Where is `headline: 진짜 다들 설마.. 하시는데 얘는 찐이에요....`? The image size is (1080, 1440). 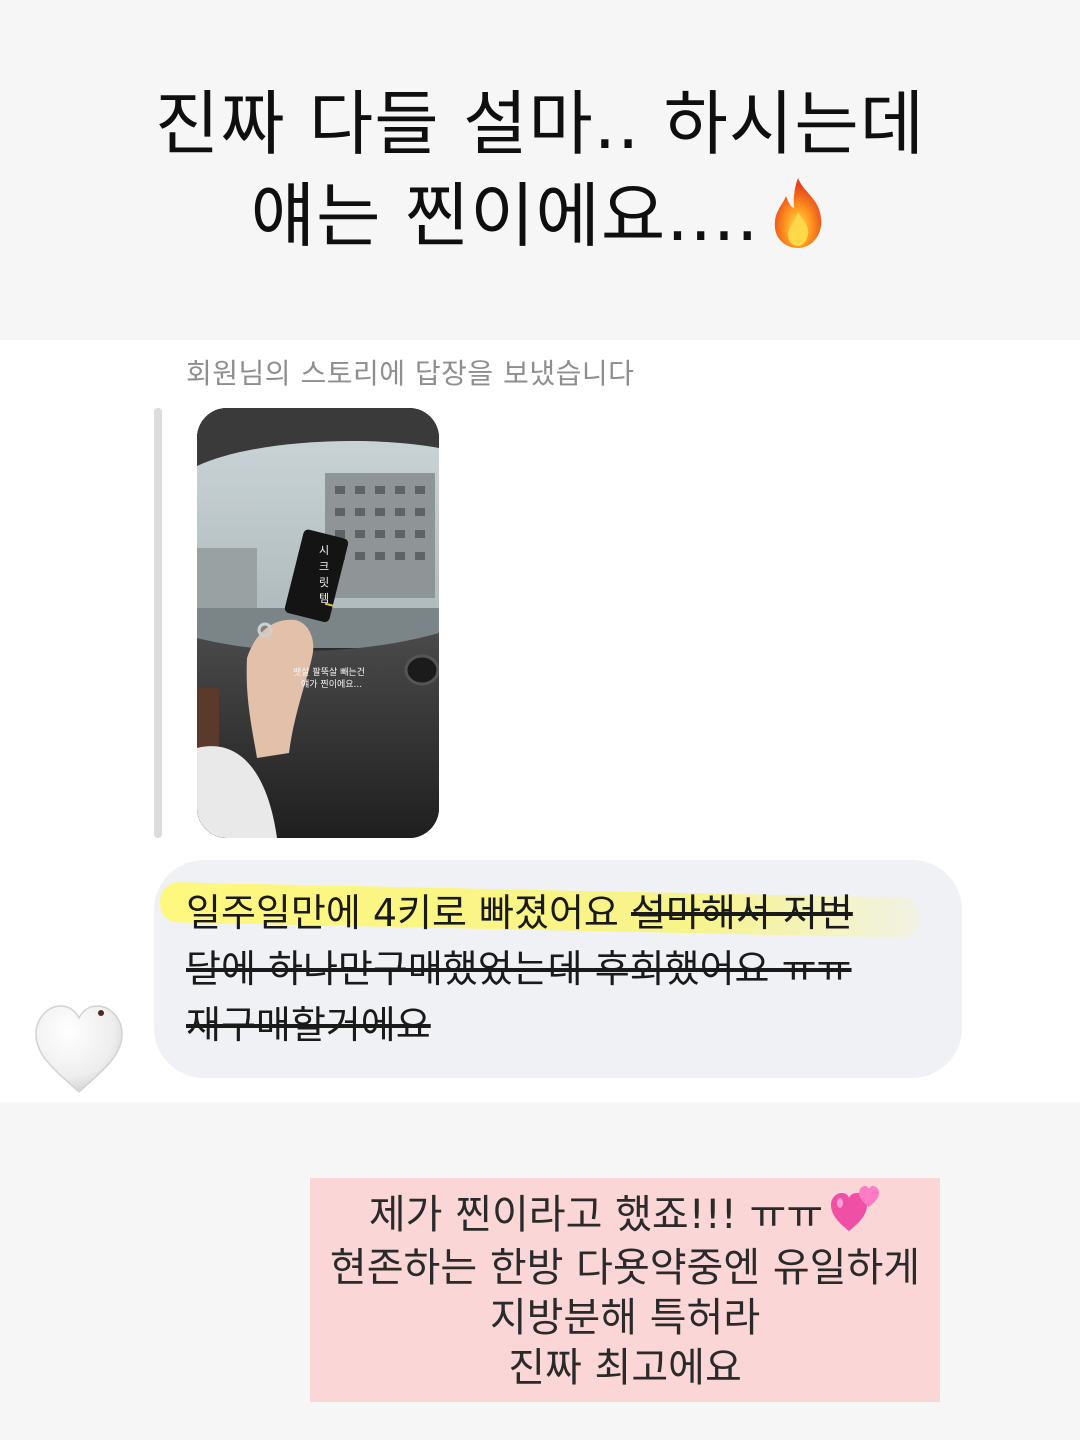 headline: 진짜 다들 설마.. 하시는데 얘는 찐이에요.... is located at coordinates (540, 170).